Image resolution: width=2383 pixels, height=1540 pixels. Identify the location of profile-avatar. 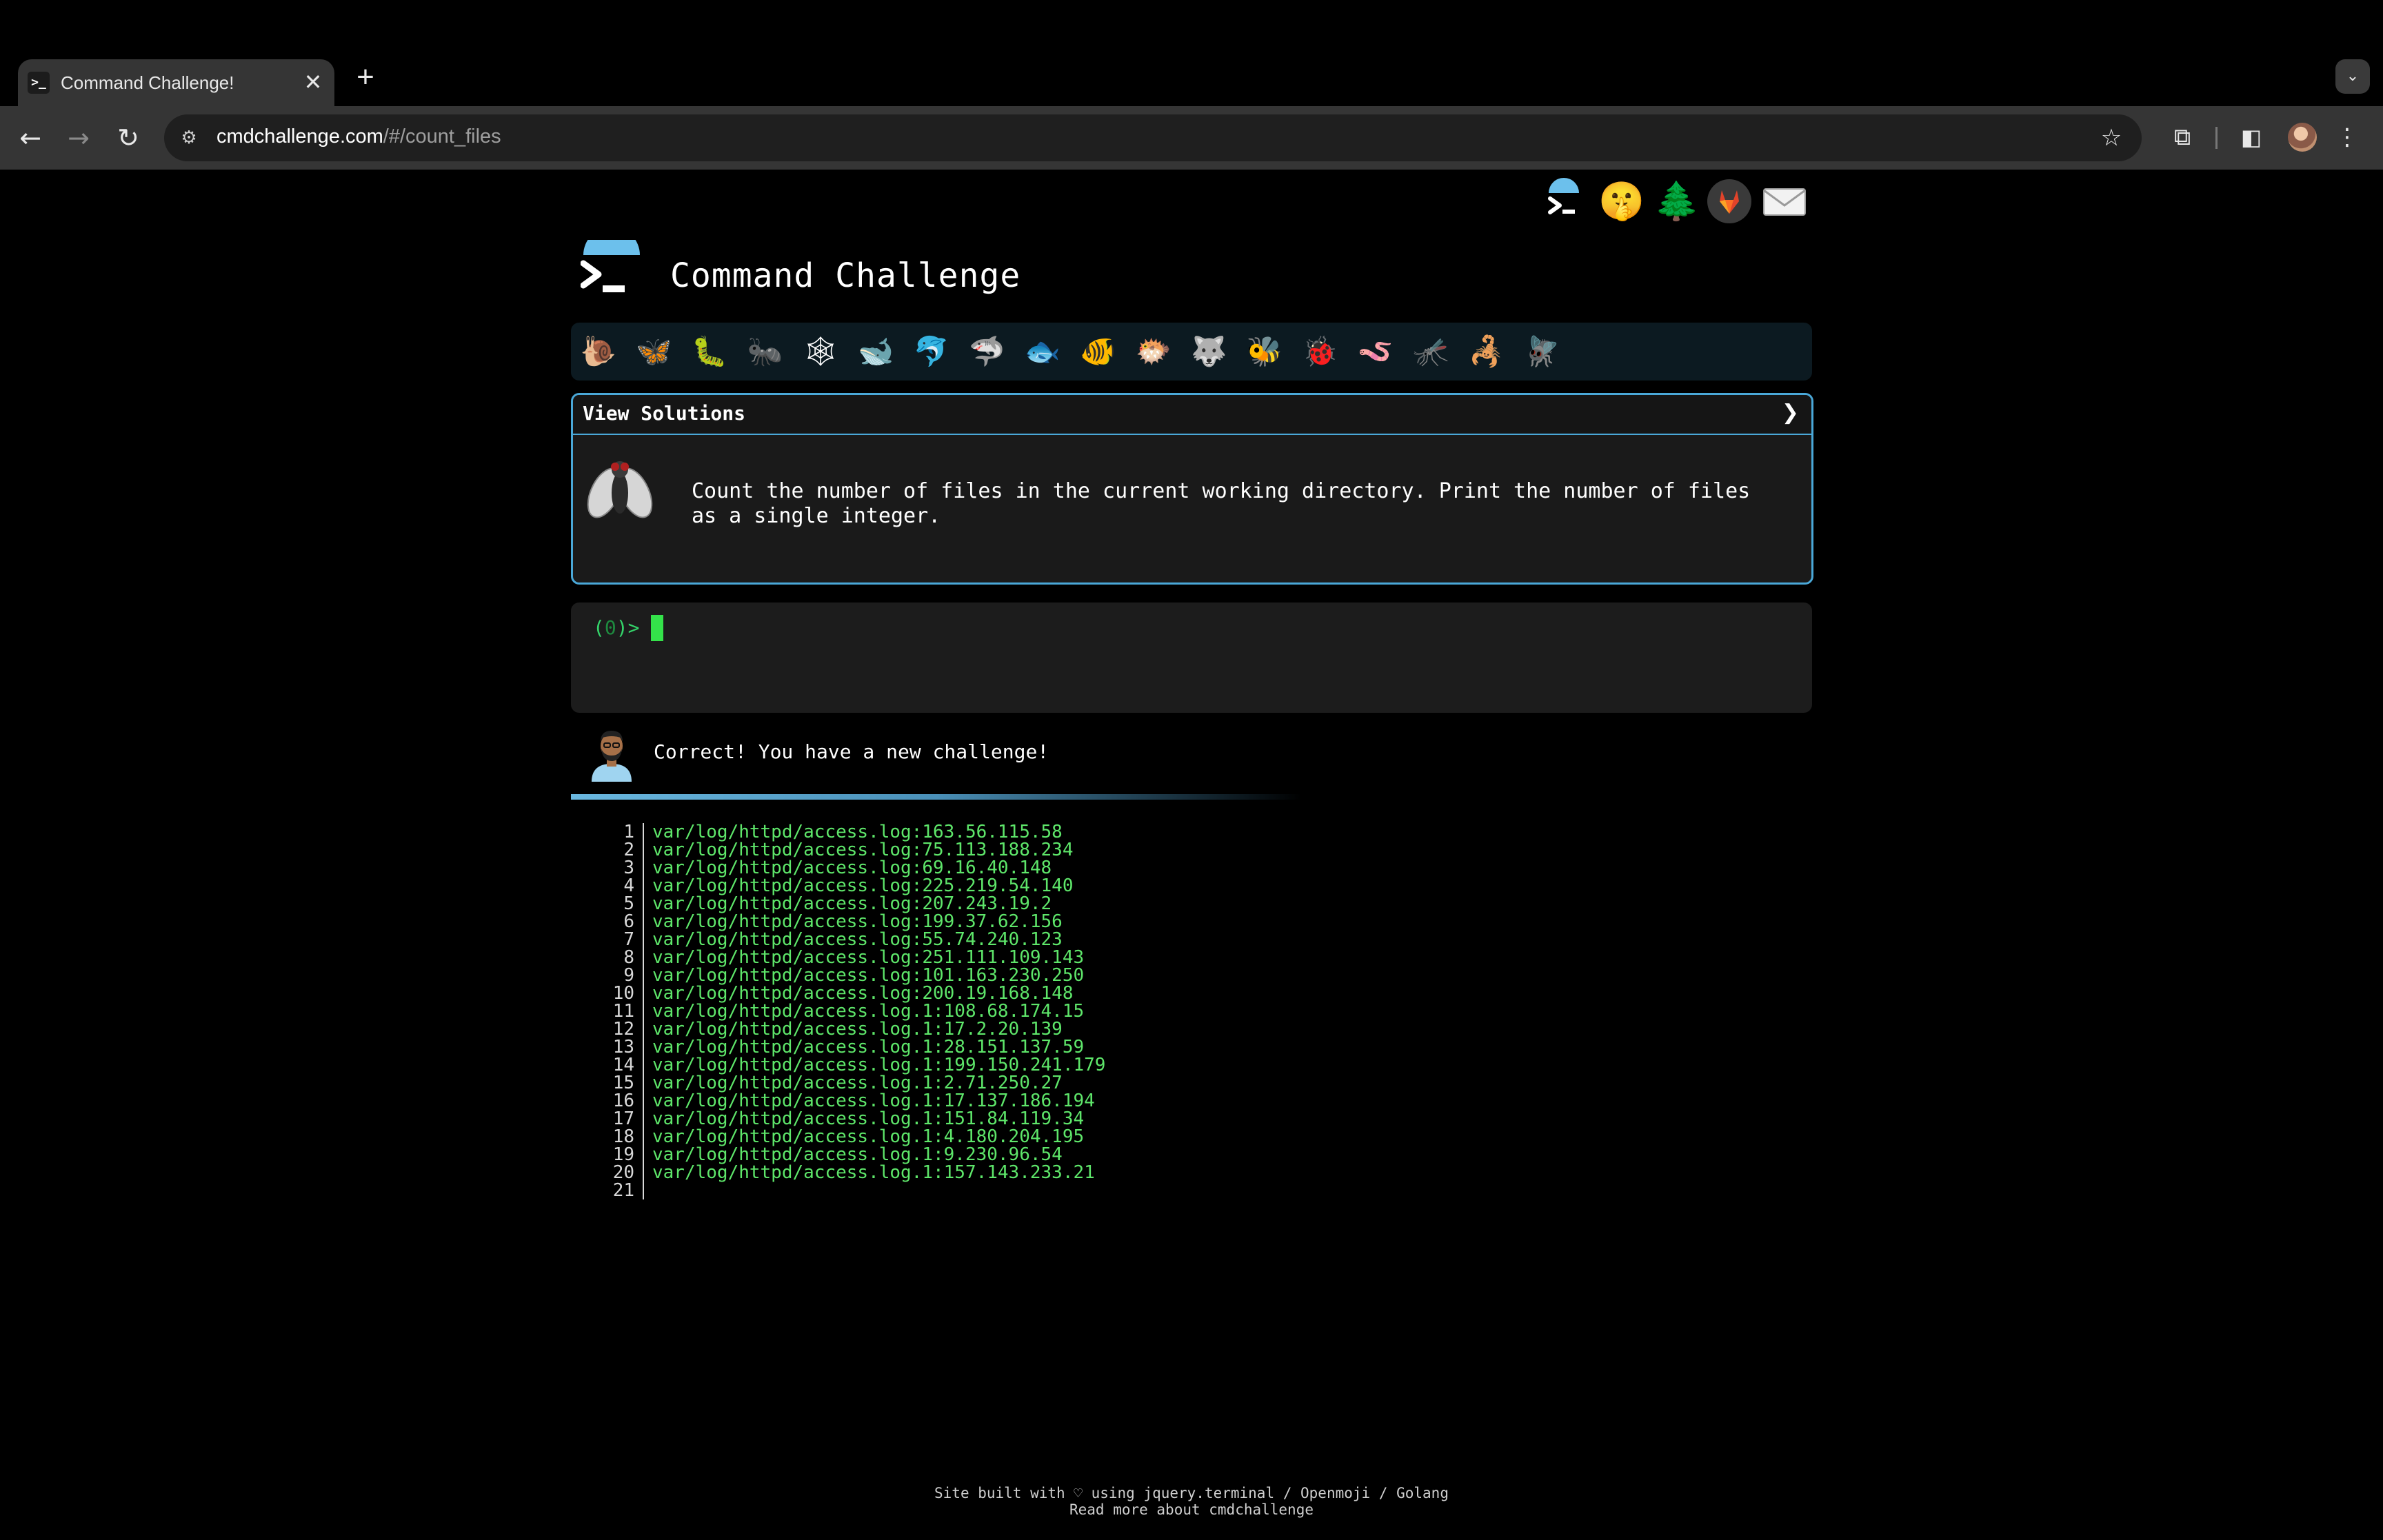
(2302, 138).